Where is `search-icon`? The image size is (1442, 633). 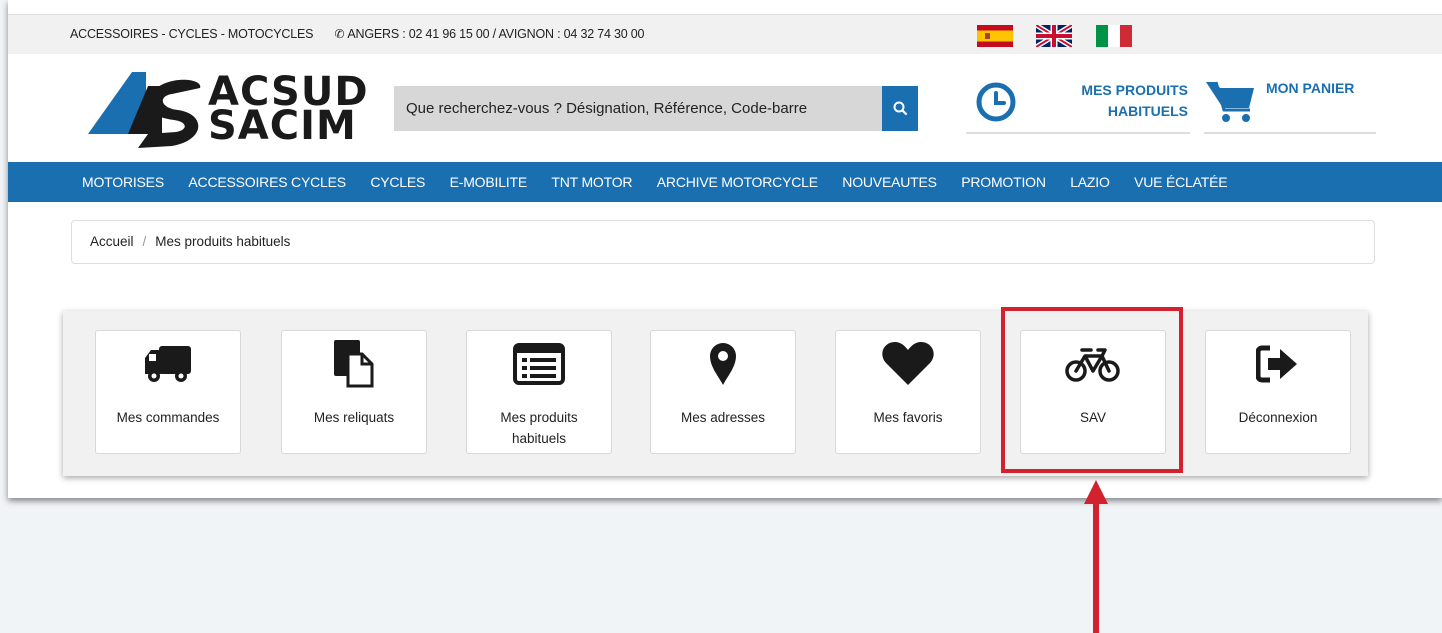 search-icon is located at coordinates (900, 108).